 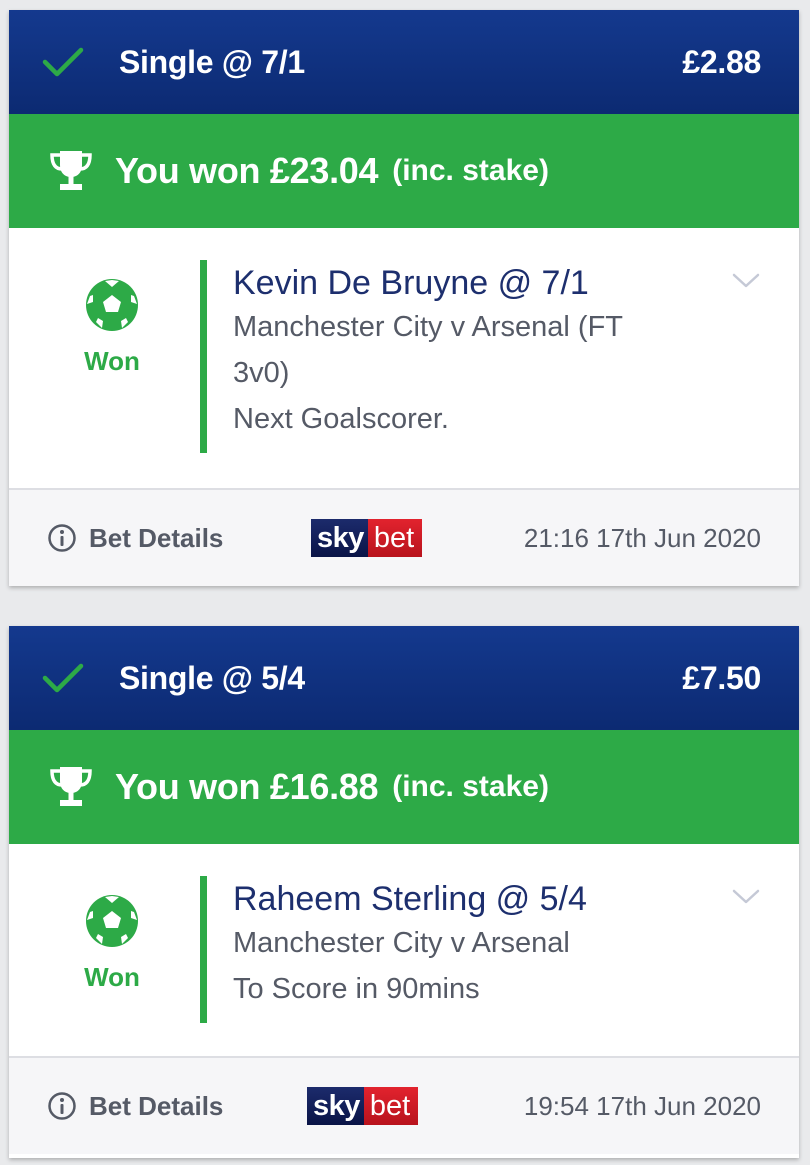 What do you see at coordinates (212, 61) in the screenshot?
I see `bet-type: Single @ 7/1` at bounding box center [212, 61].